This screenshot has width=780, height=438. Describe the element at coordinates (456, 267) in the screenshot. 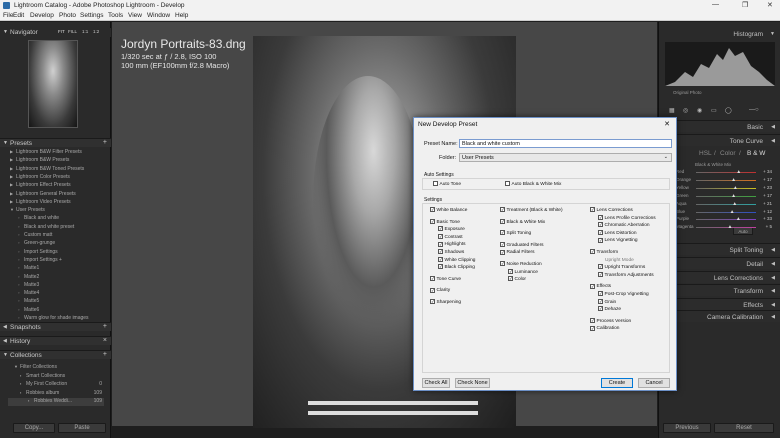

I see `setting-checkbox: ✓ Black Clipping` at that location.